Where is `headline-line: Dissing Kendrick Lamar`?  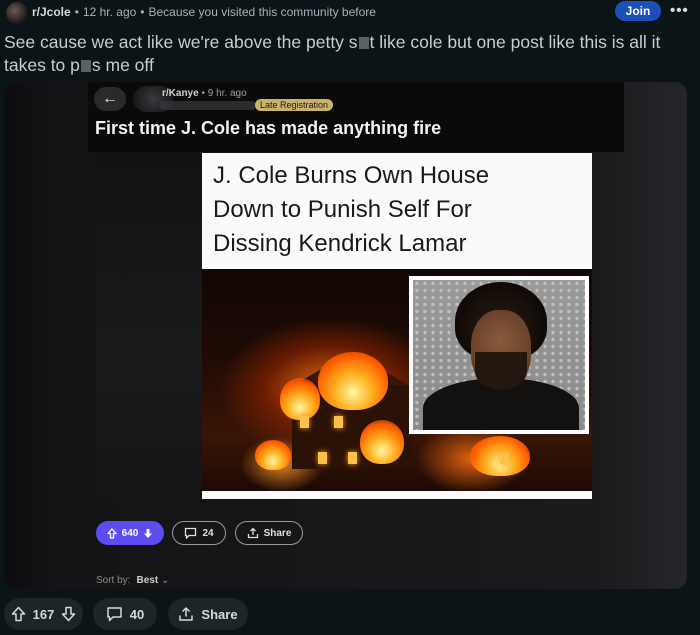
headline-line: Dissing Kendrick Lamar is located at coordinates (340, 243).